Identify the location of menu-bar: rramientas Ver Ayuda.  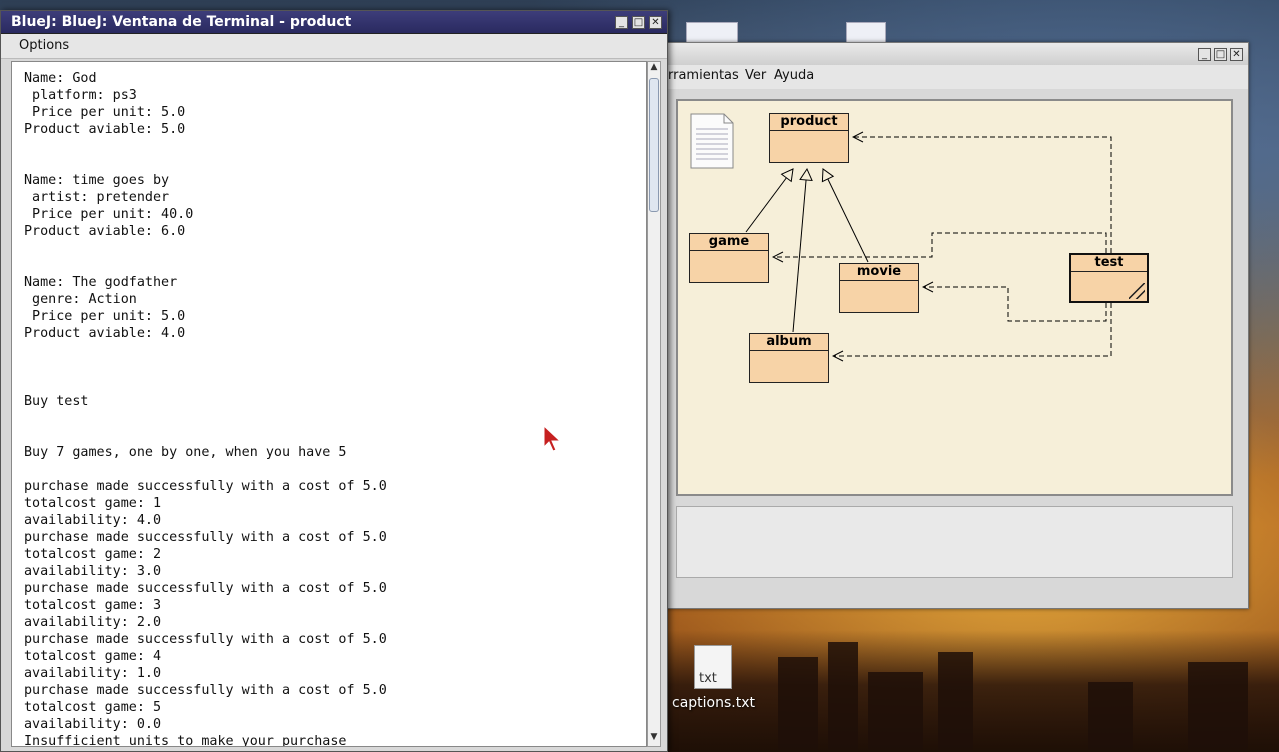
(952, 77).